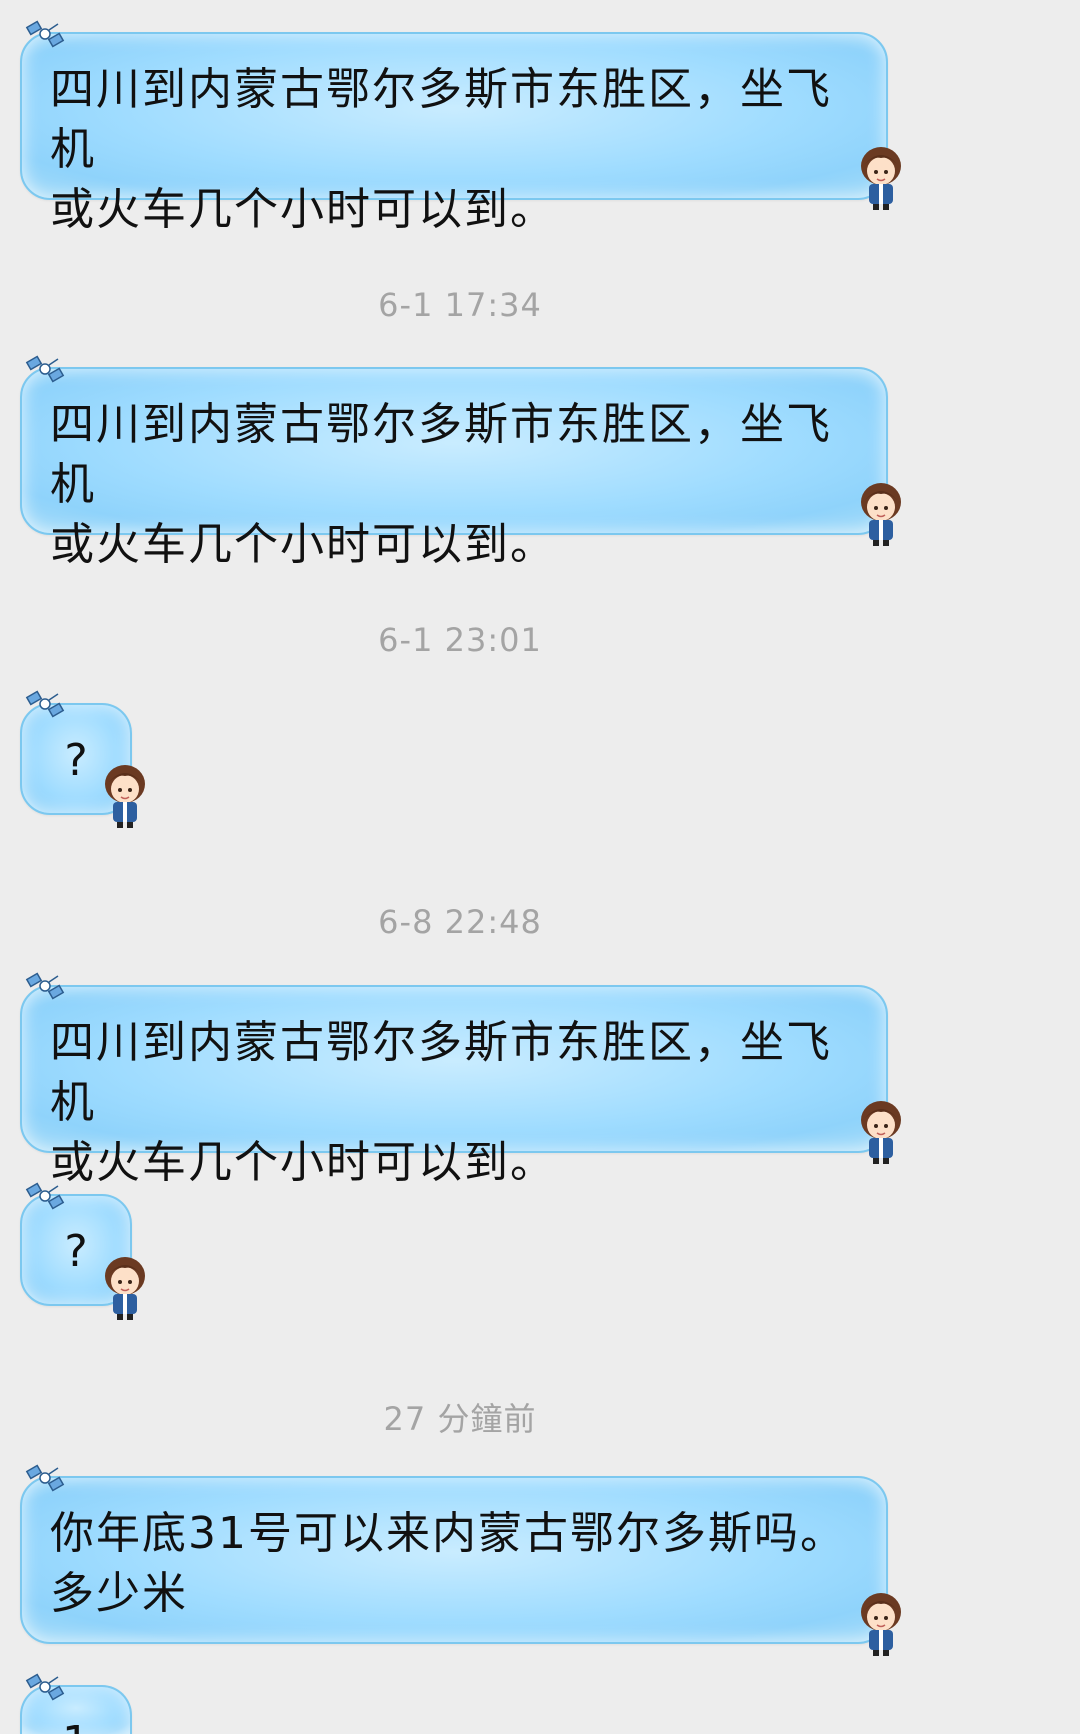 The image size is (1080, 1734). Describe the element at coordinates (460, 1419) in the screenshot. I see `timestamp: 27 分鐘前` at that location.